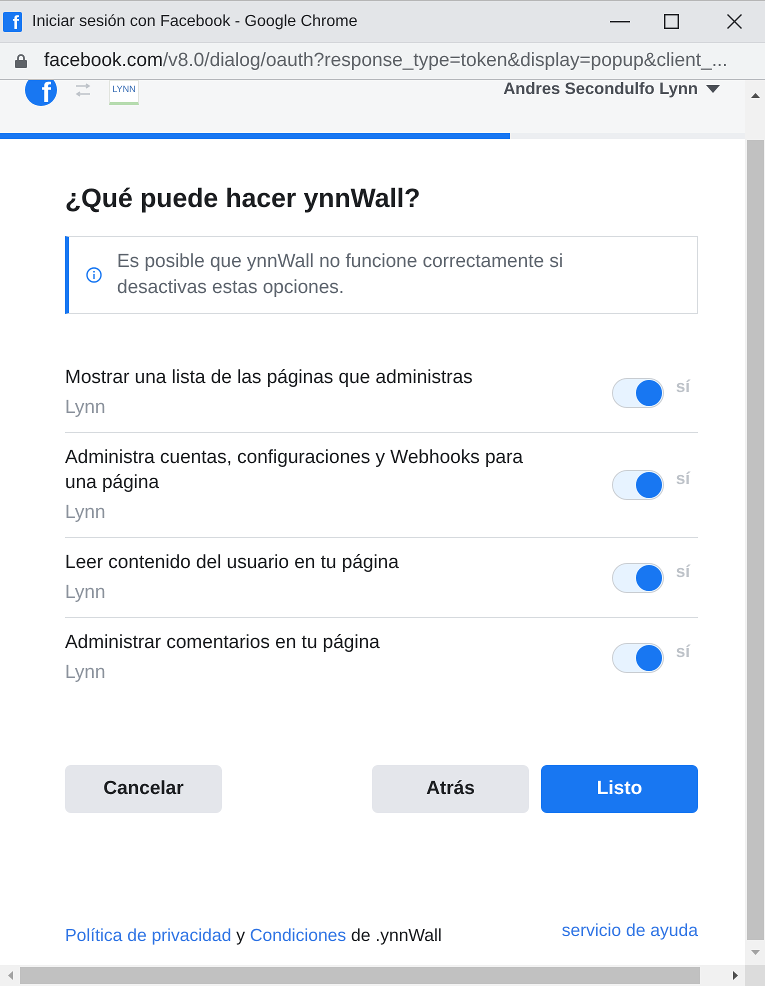 Image resolution: width=765 pixels, height=986 pixels. What do you see at coordinates (232, 563) in the screenshot?
I see `permission-title: Leer contenido del usuario en tu página` at bounding box center [232, 563].